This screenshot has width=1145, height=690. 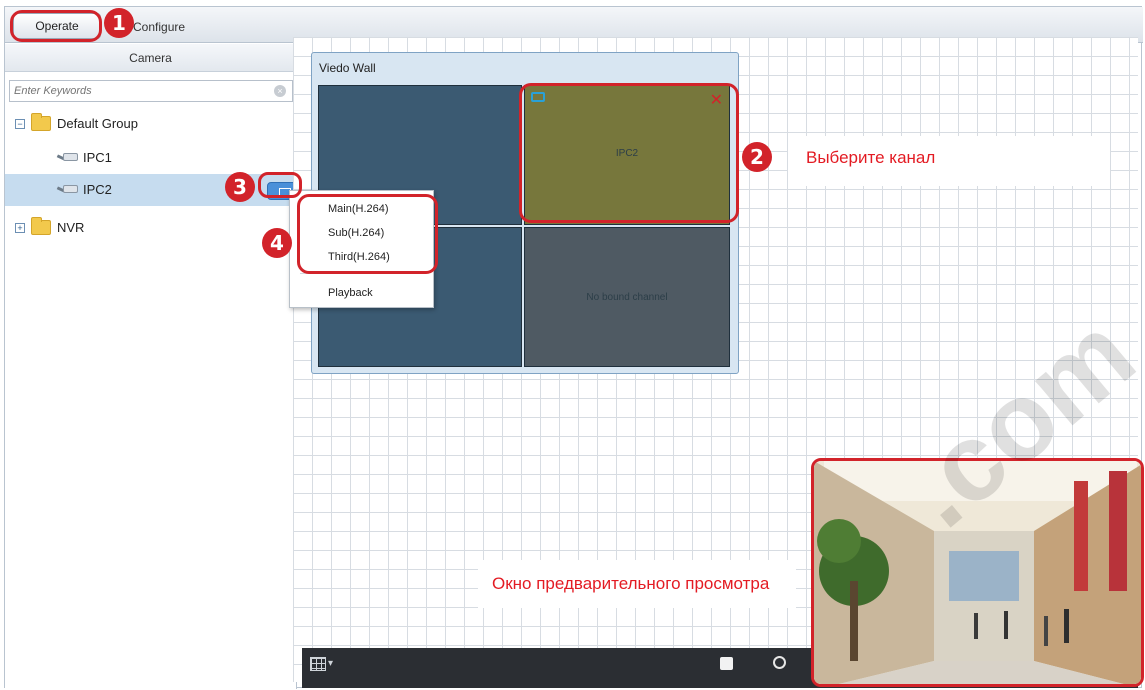 I want to click on stop-icon, so click(x=726, y=663).